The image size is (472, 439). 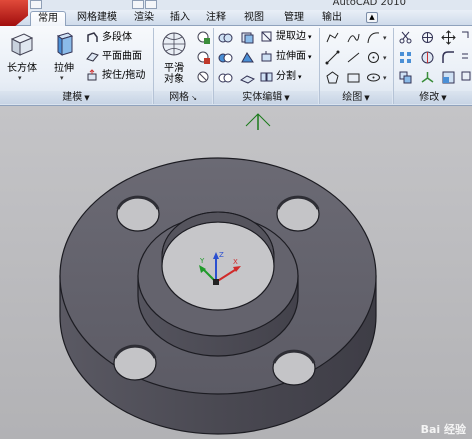 I want to click on separate-button: 分割 ▾, so click(x=281, y=77).